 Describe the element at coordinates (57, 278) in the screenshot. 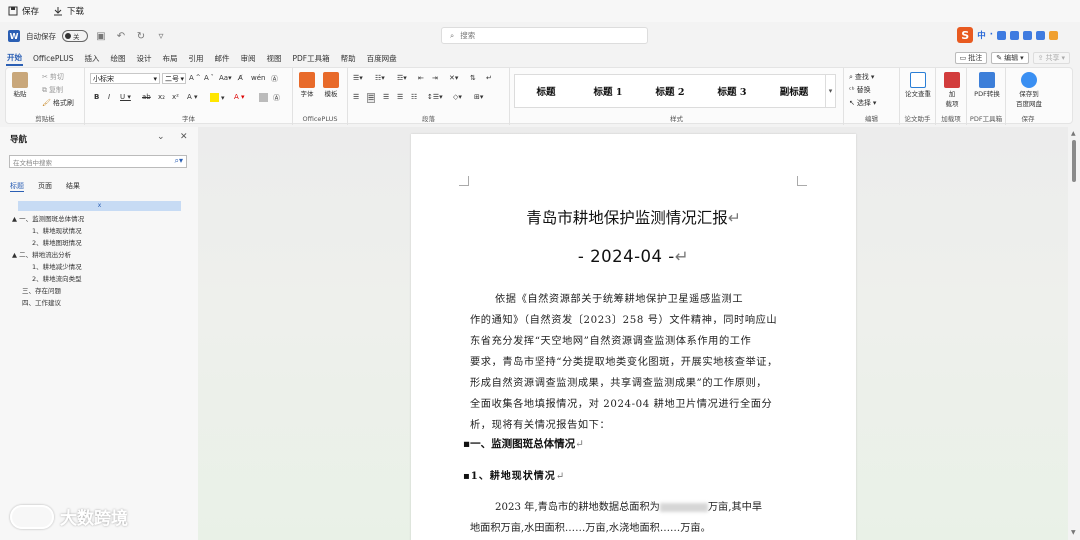

I see `nav-heading-item: 2、耕地流向类型` at that location.